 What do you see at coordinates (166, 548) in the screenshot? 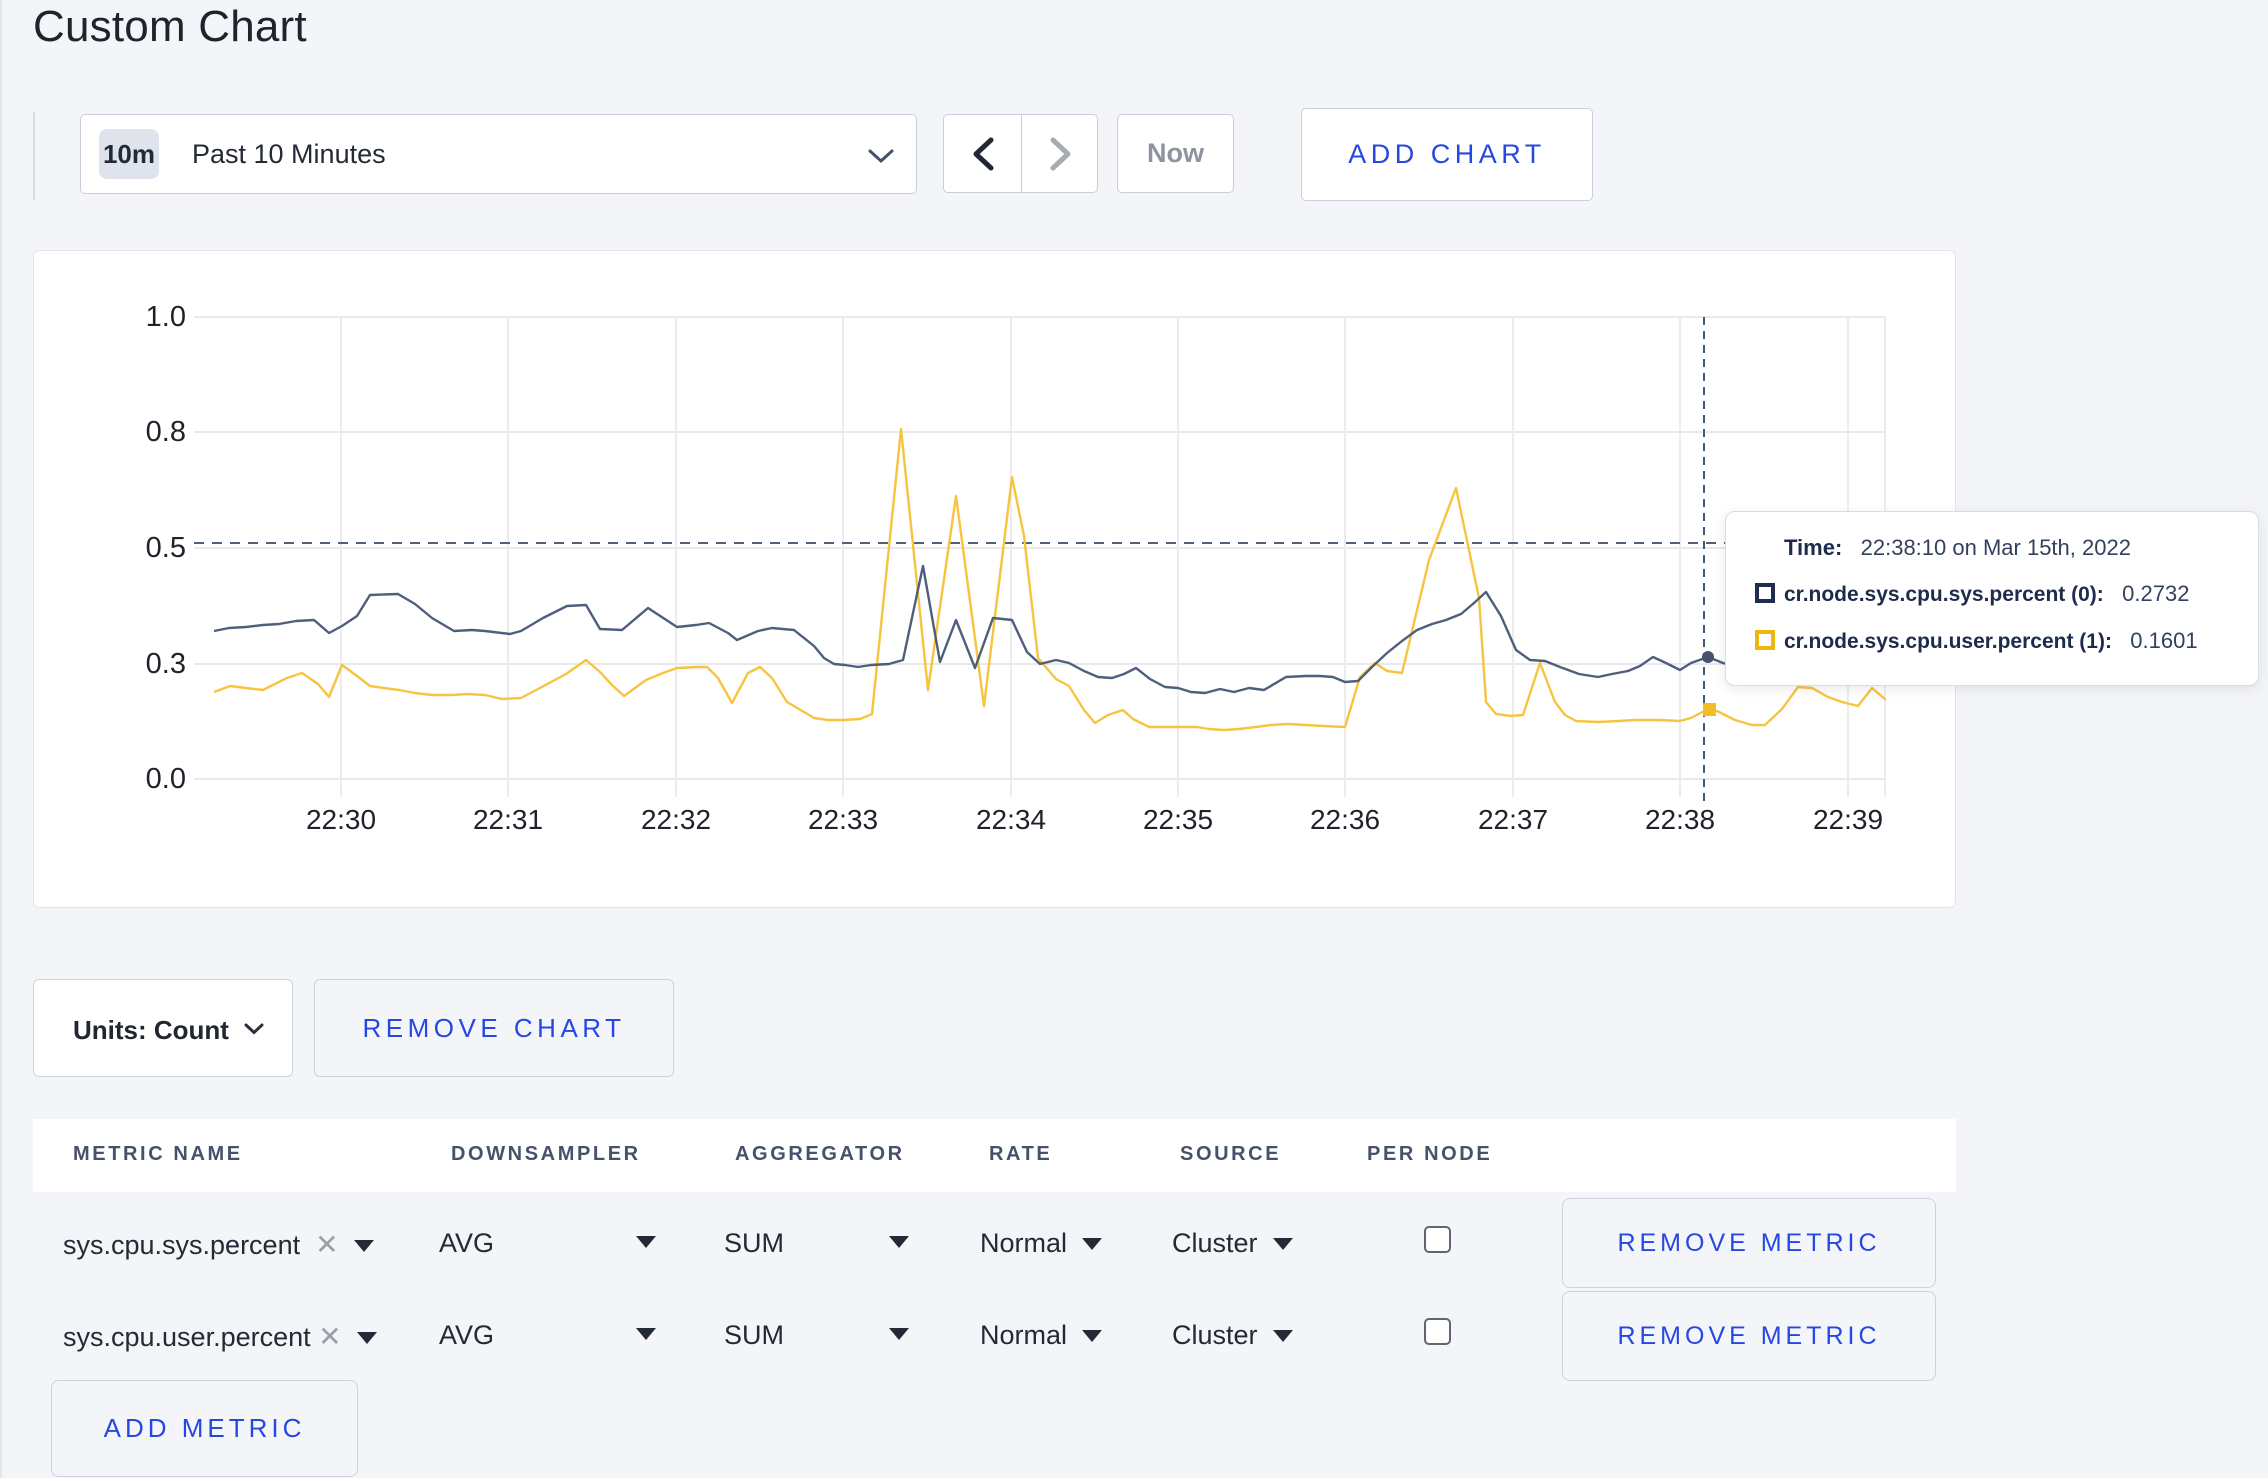
I see `svg-text: 0.5` at bounding box center [166, 548].